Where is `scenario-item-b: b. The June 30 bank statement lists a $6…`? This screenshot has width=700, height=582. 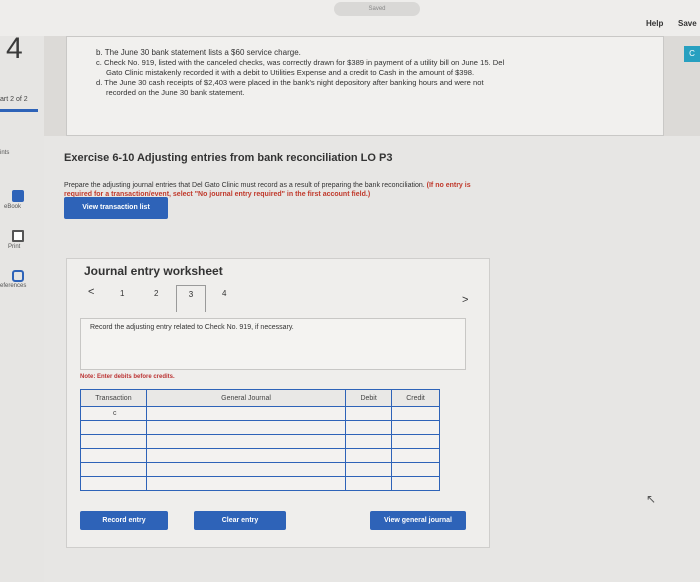 scenario-item-b: b. The June 30 bank statement lists a $6… is located at coordinates (198, 52).